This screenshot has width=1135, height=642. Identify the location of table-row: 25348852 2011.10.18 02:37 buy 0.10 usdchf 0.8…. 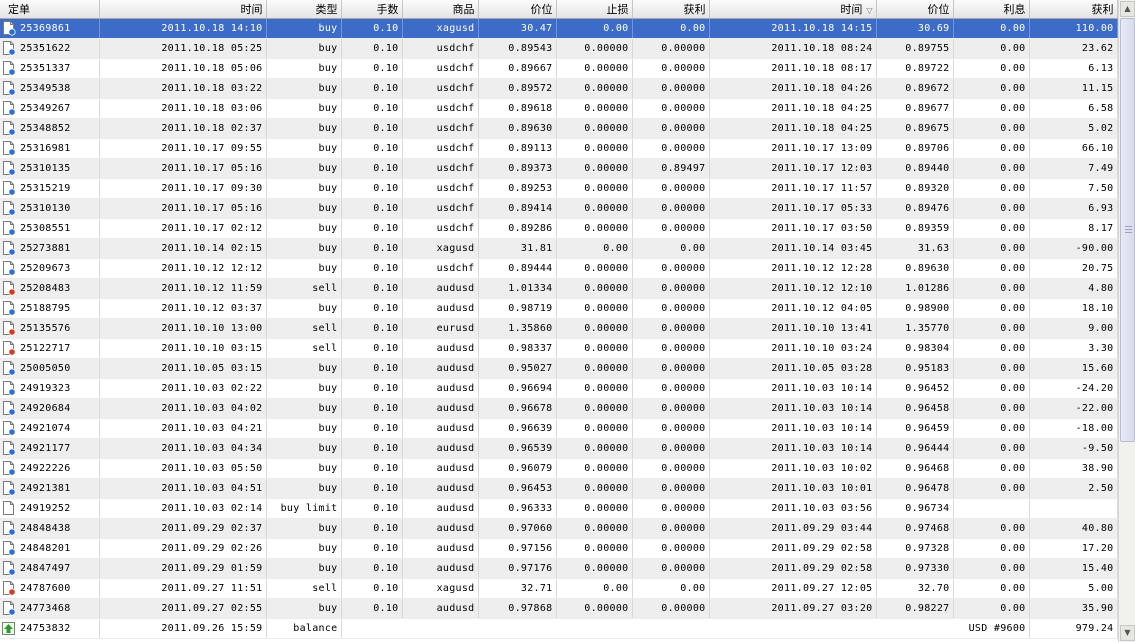
(559, 128).